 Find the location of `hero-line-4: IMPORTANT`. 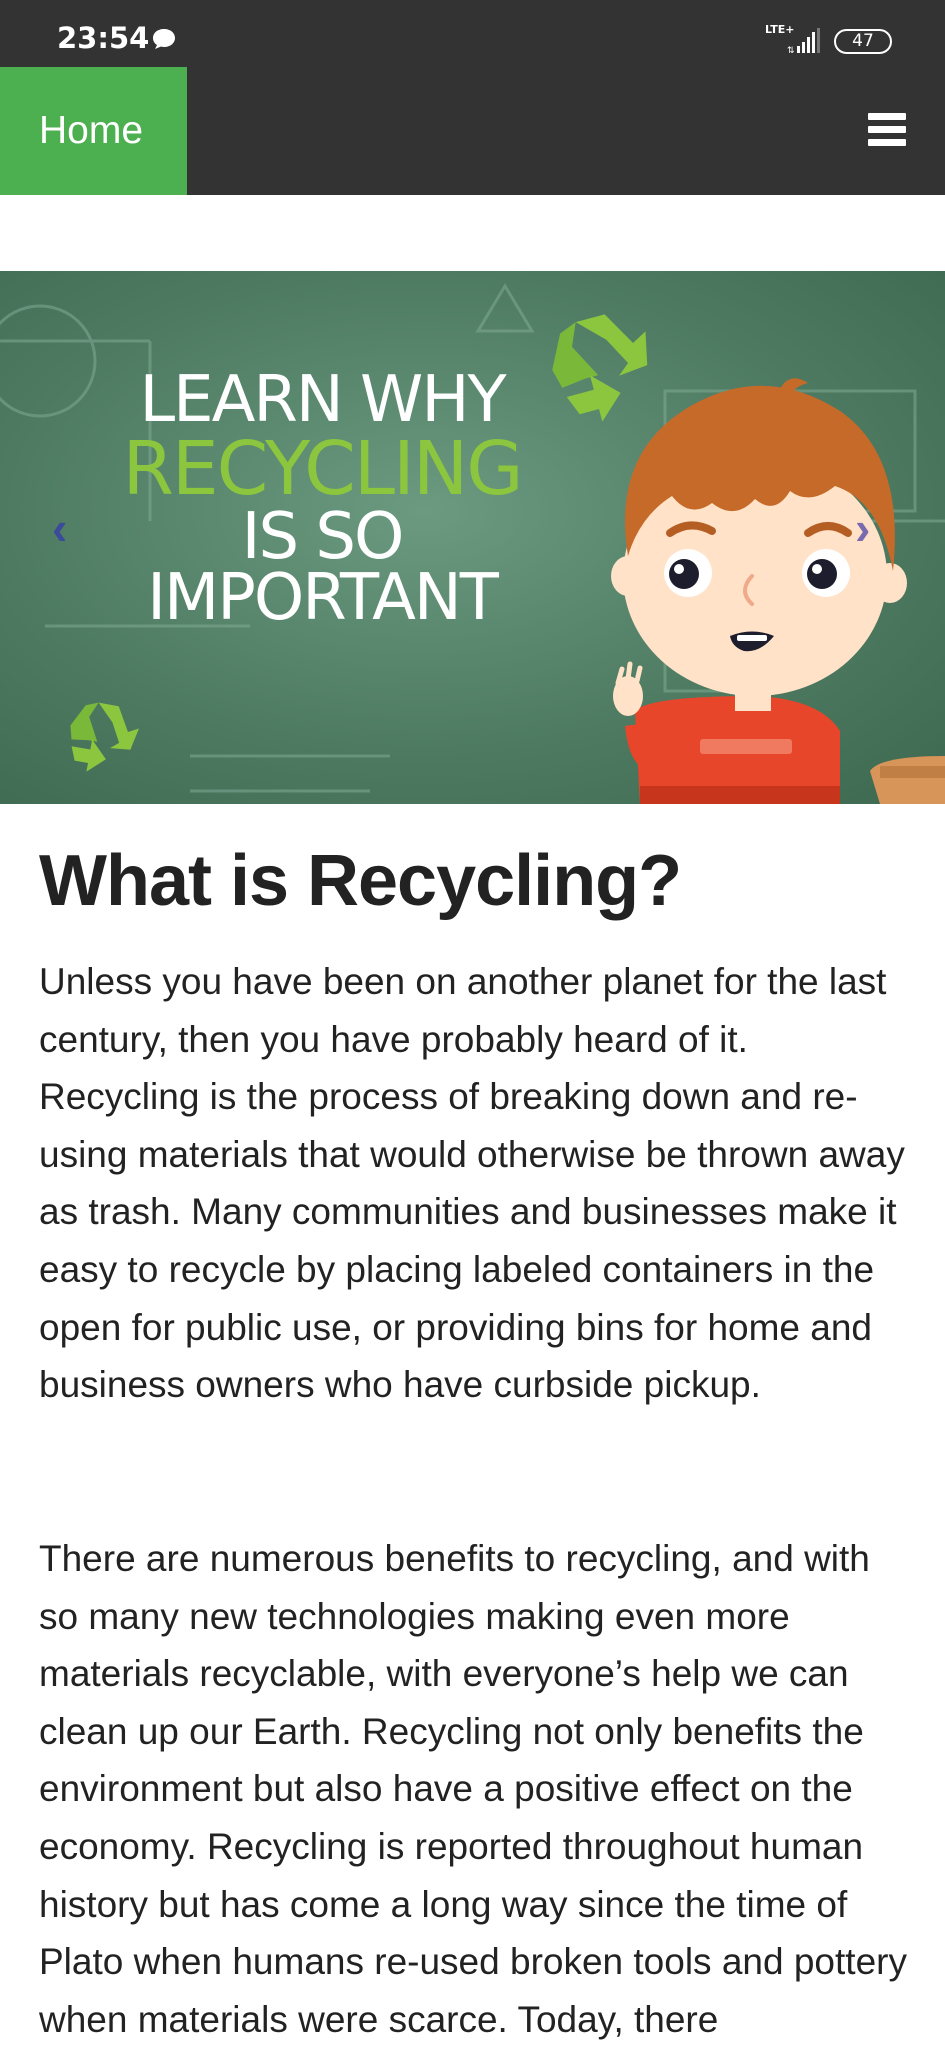

hero-line-4: IMPORTANT is located at coordinates (323, 598).